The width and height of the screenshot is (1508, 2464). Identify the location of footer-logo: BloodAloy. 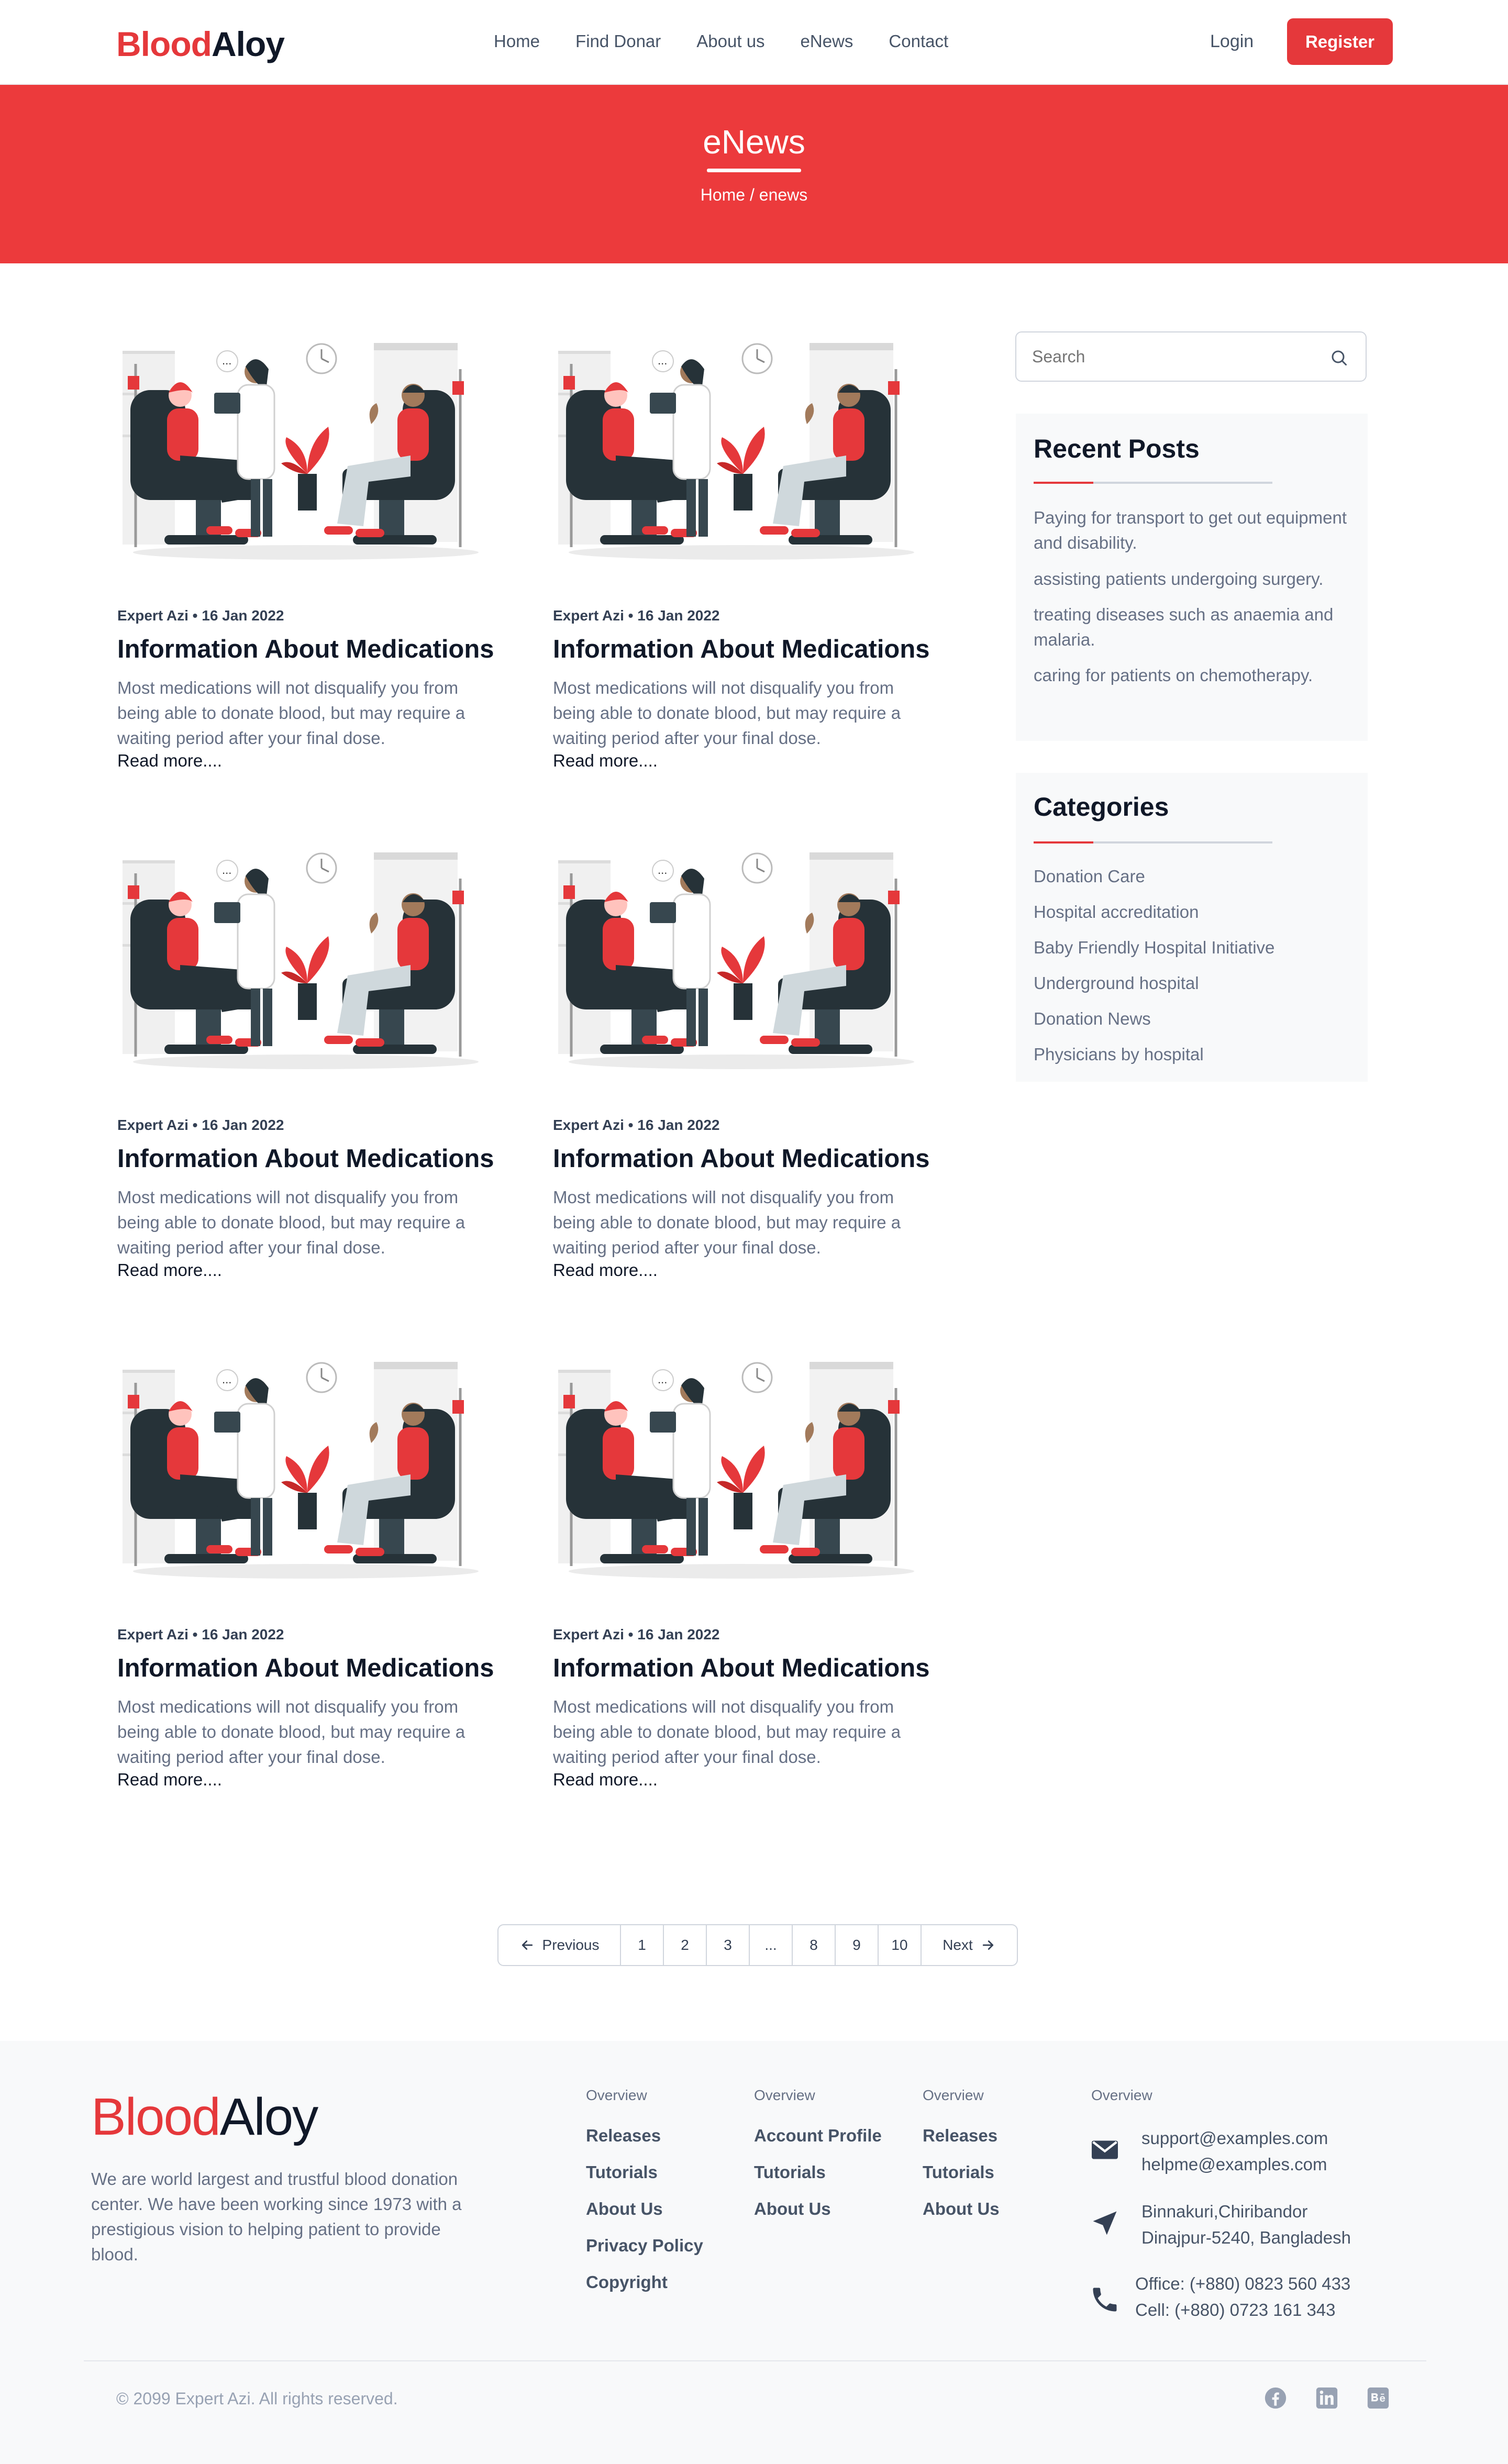
(205, 2117).